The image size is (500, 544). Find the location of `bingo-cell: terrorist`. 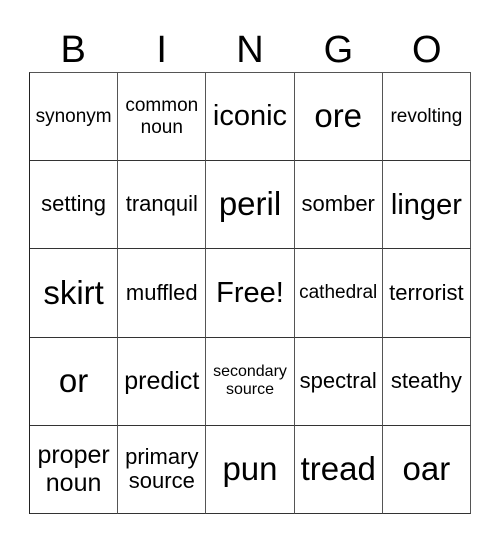

bingo-cell: terrorist is located at coordinates (426, 293).